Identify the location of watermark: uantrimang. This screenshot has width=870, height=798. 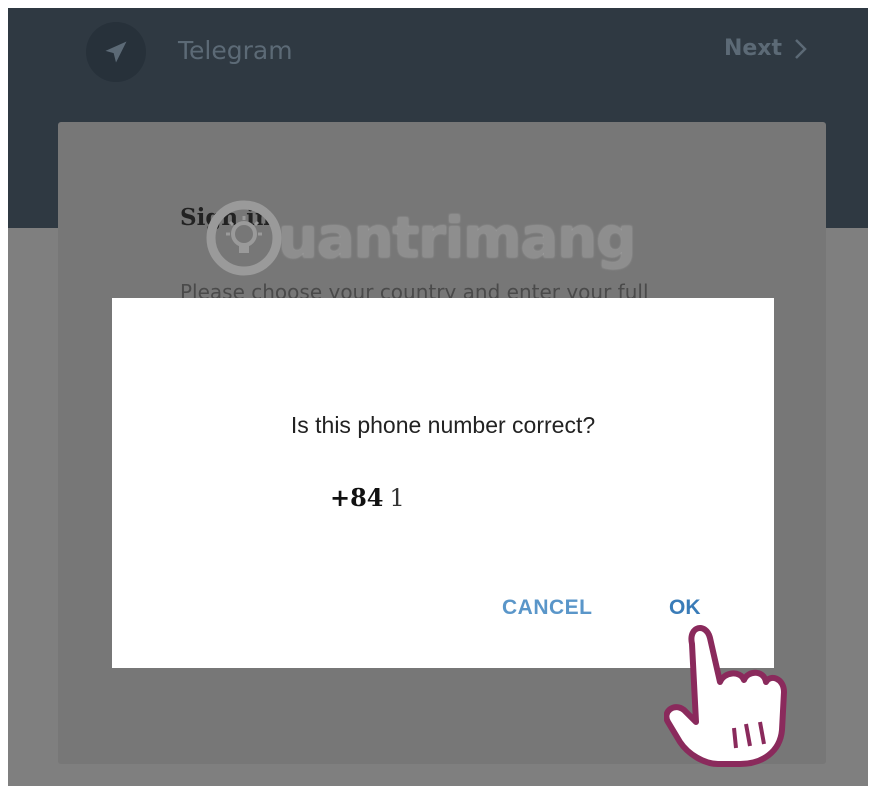
(420, 238).